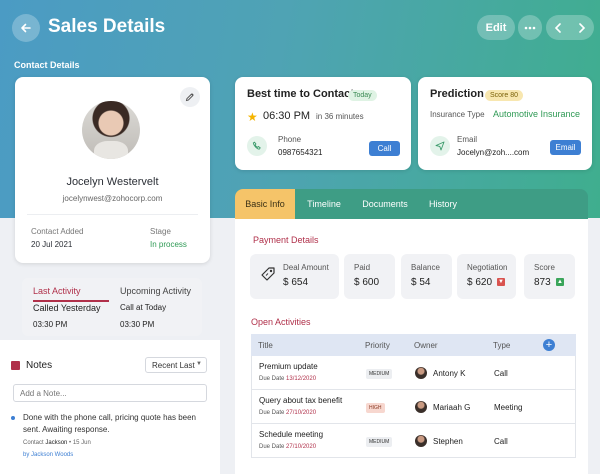 This screenshot has height=474, width=600. Describe the element at coordinates (39, 365) in the screenshot. I see `notes-title: Notes` at that location.